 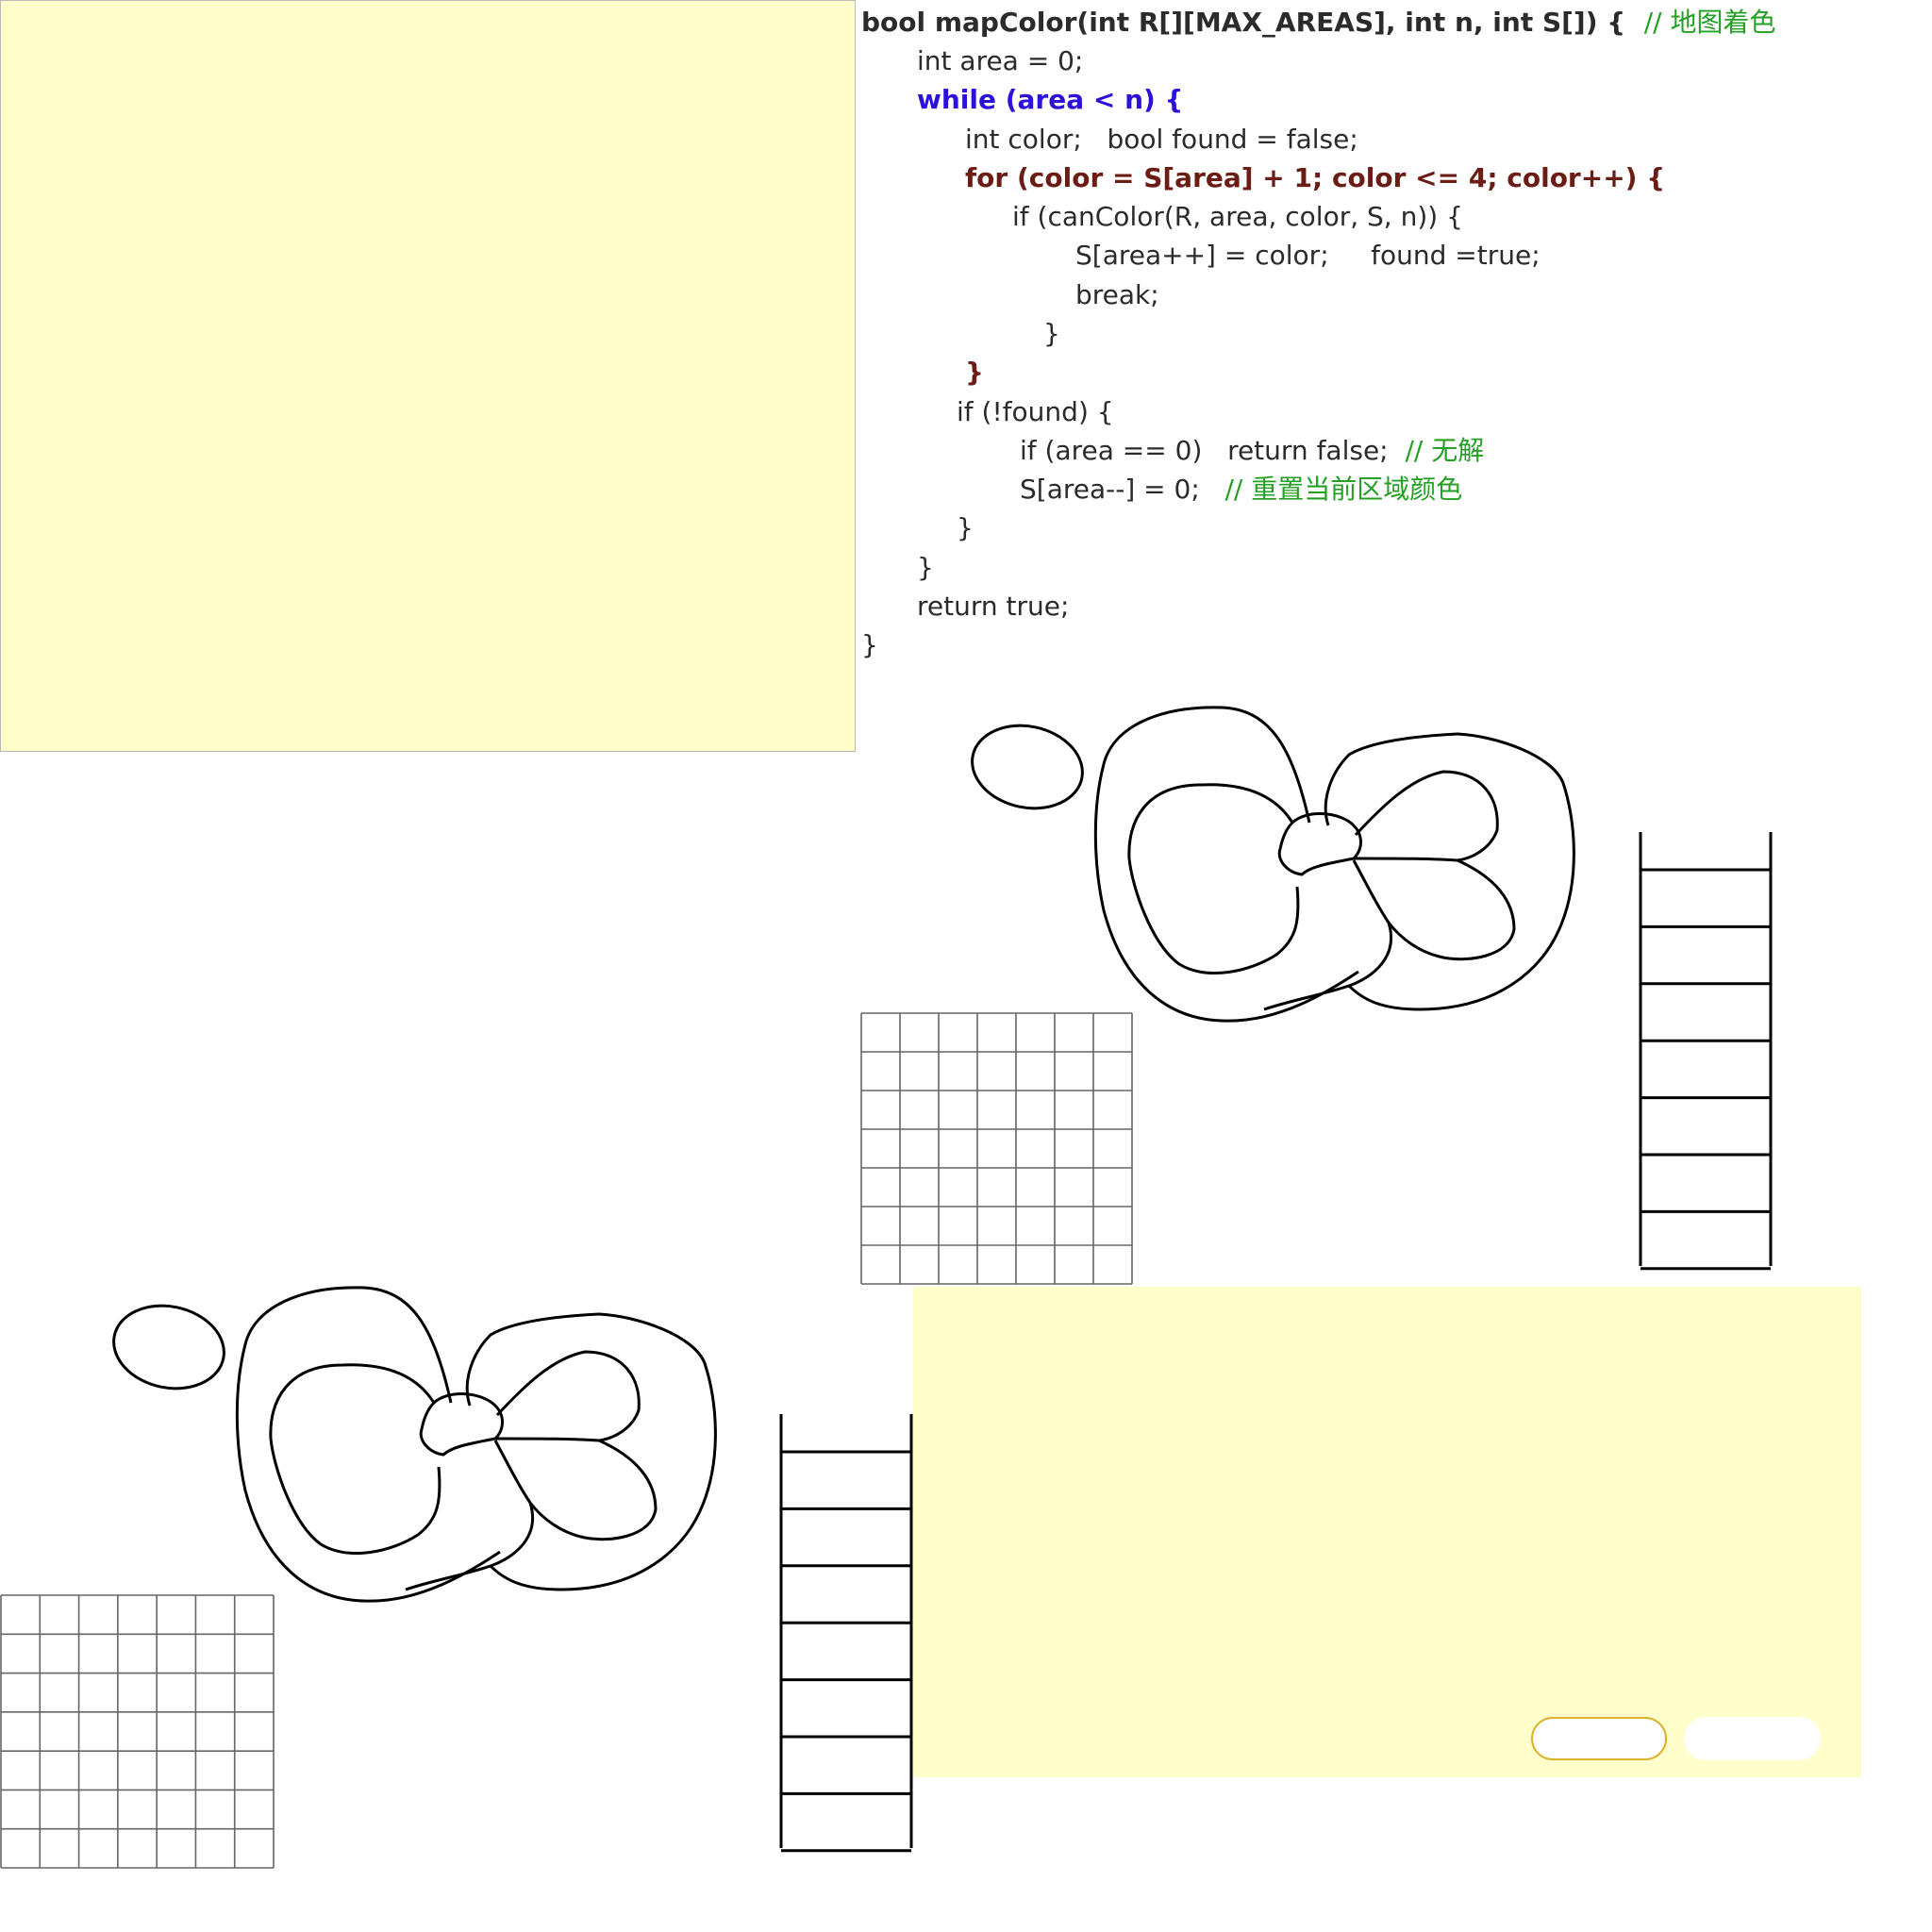 I want to click on code-line-14: }, so click(x=965, y=528).